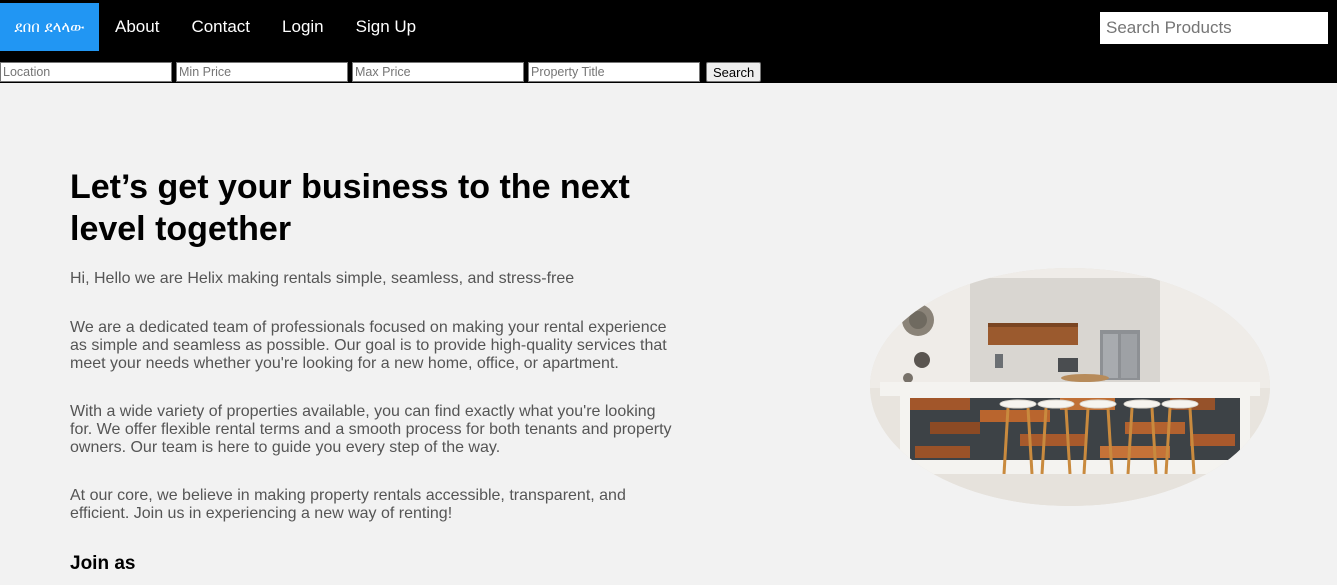  I want to click on kitchen-photo, so click(1070, 387).